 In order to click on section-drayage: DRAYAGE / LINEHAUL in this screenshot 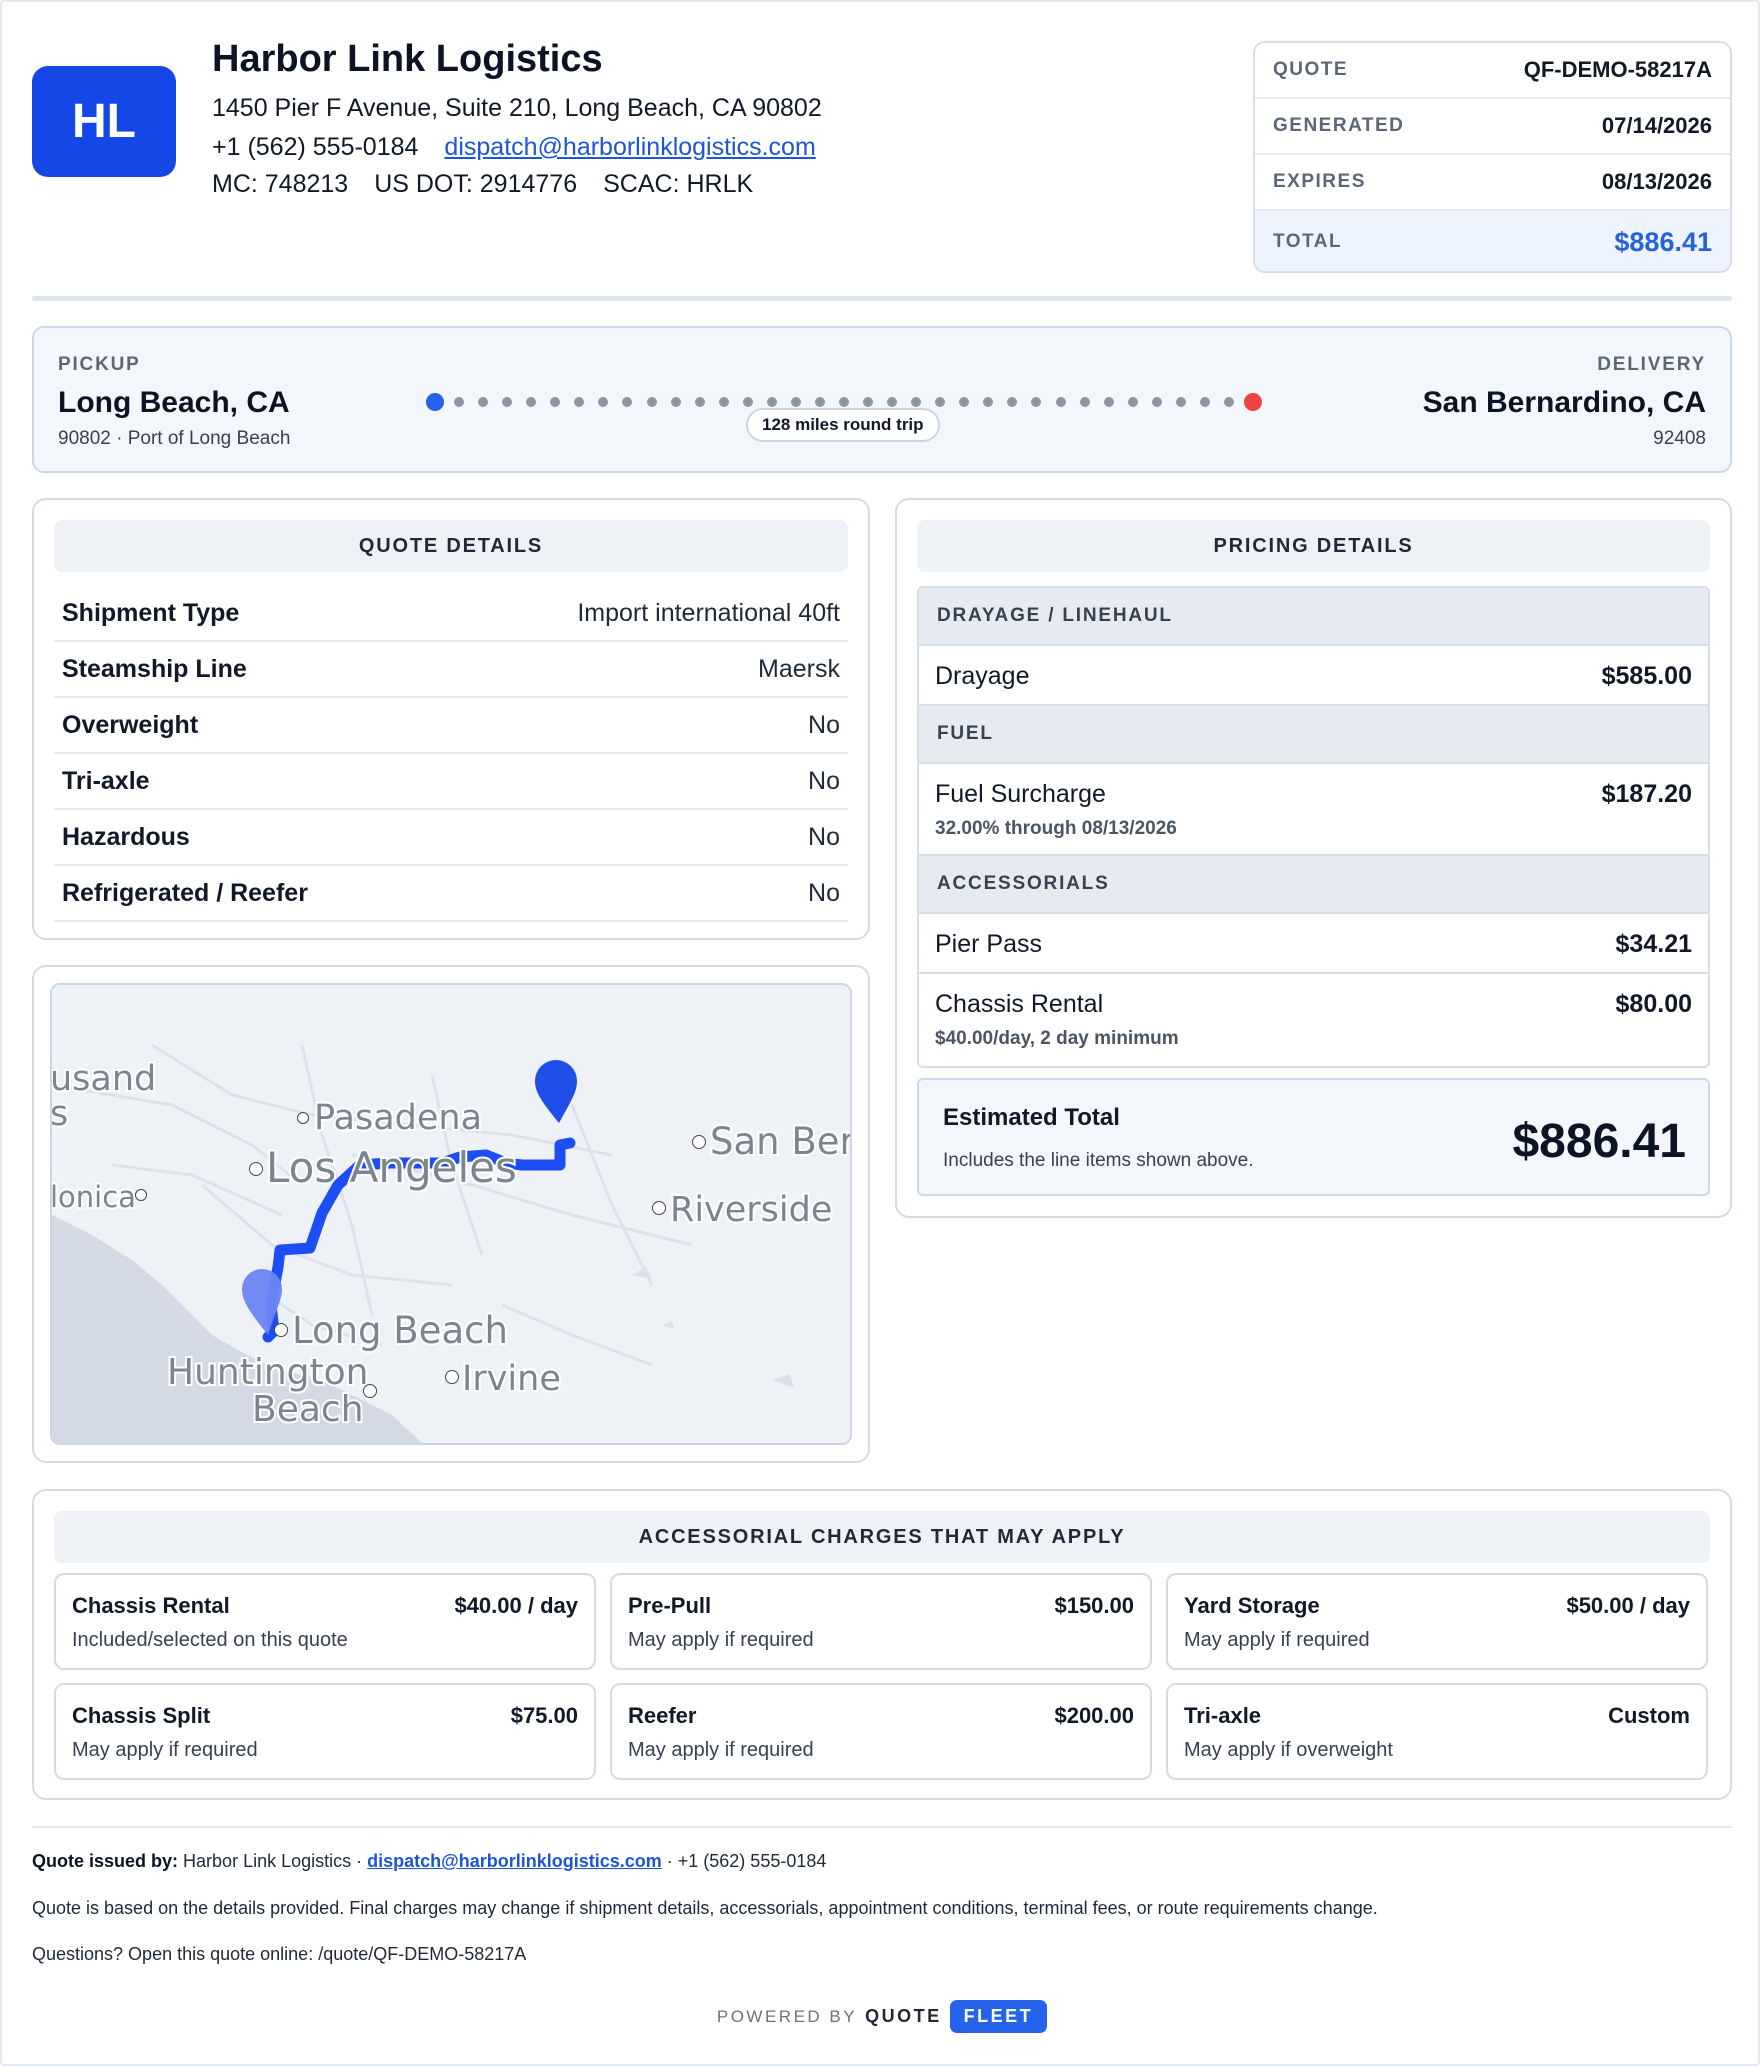, I will do `click(1313, 617)`.